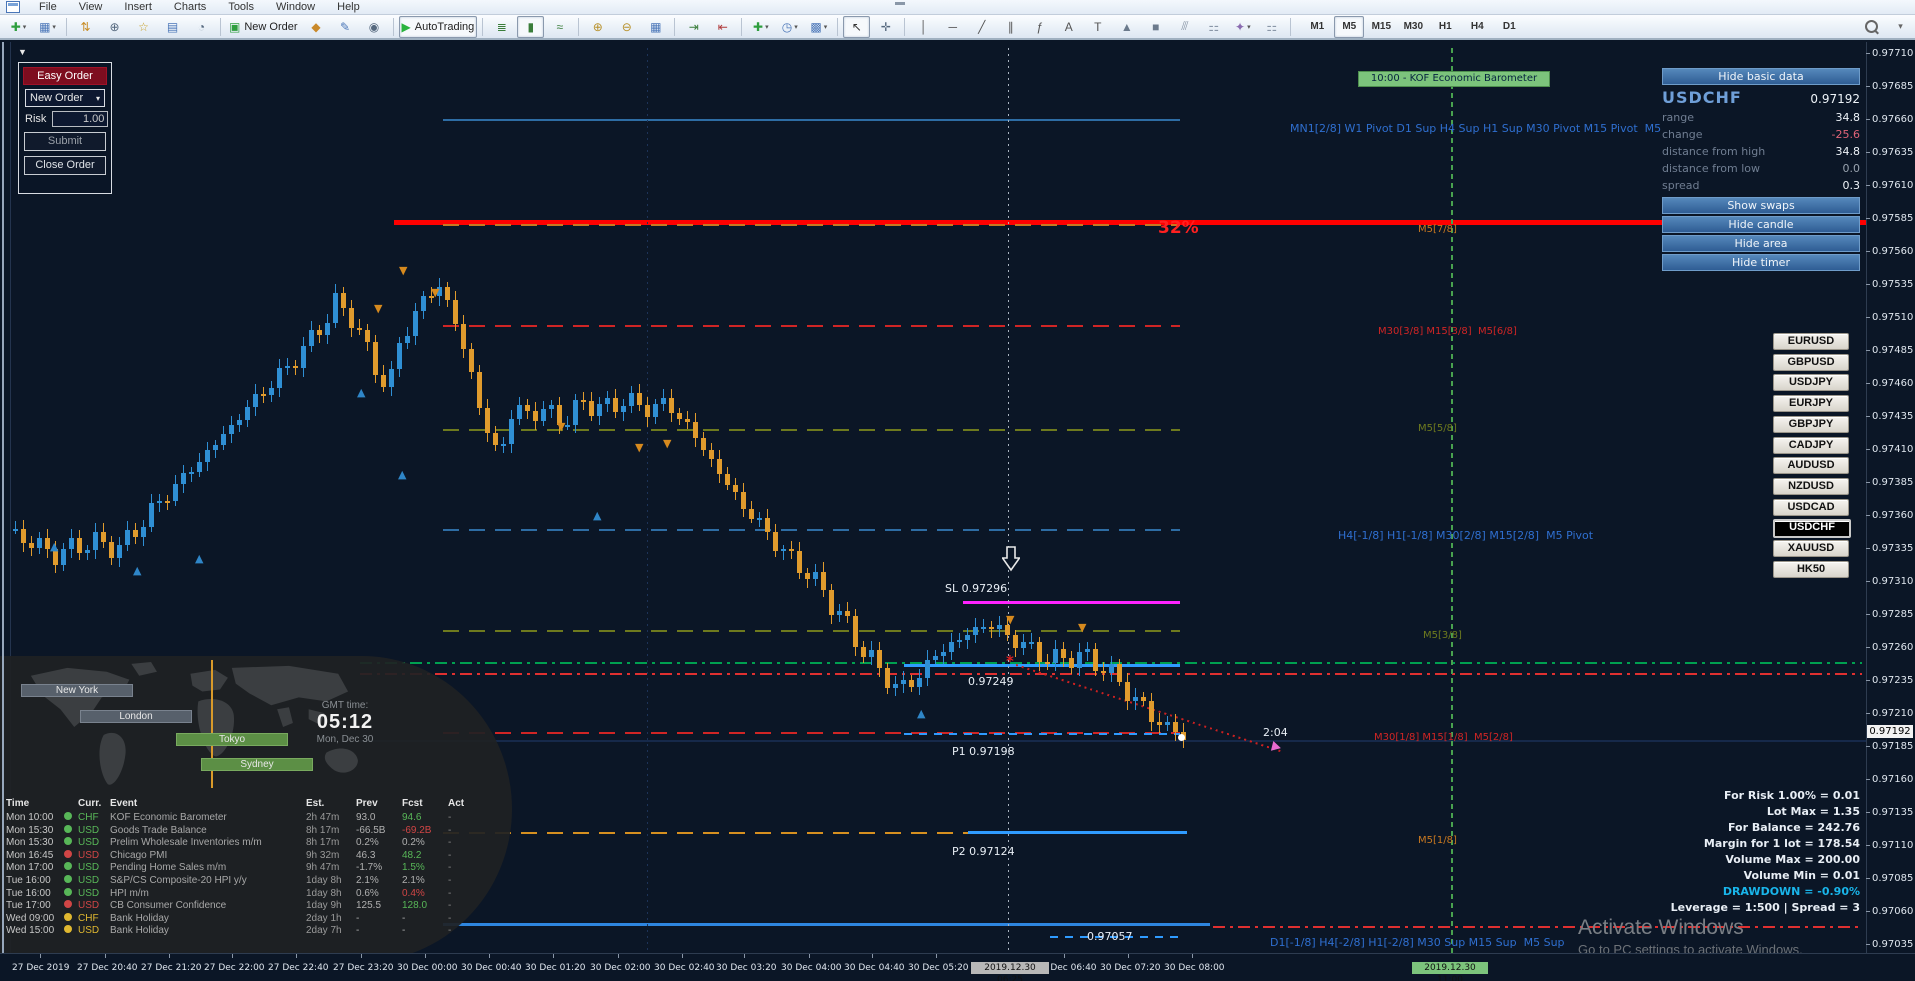  I want to click on symbol-button-xauusd: XAUUSD, so click(1811, 548).